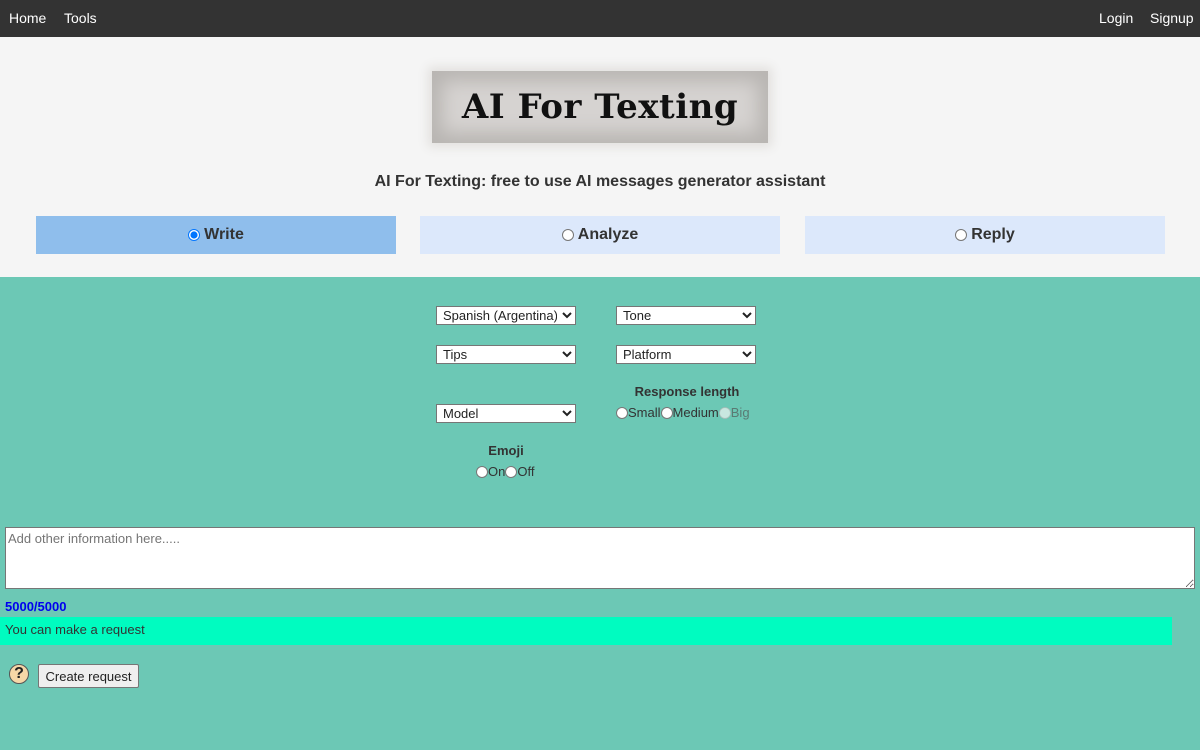 The width and height of the screenshot is (1200, 750). Describe the element at coordinates (27, 18) in the screenshot. I see `nav-home-link: Home` at that location.